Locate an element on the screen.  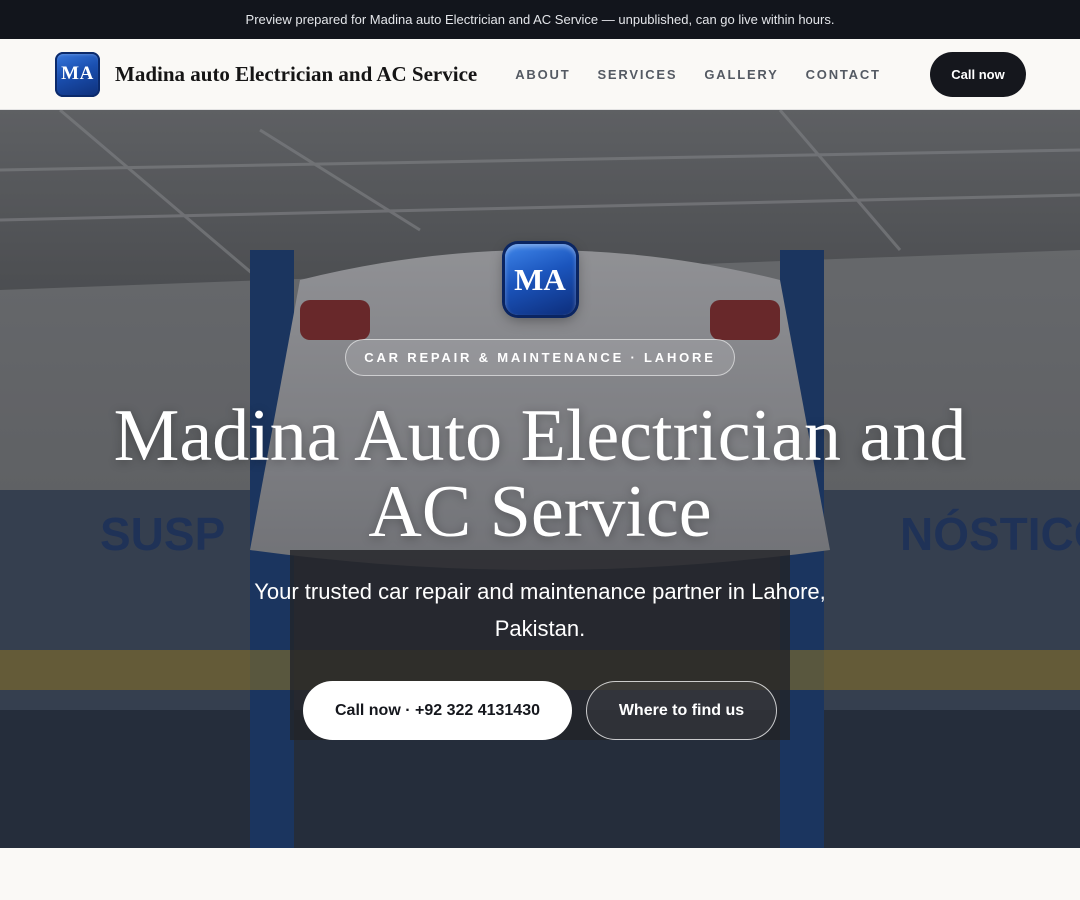
call-phone-button: Call now · +92 322 4131430 is located at coordinates (437, 710).